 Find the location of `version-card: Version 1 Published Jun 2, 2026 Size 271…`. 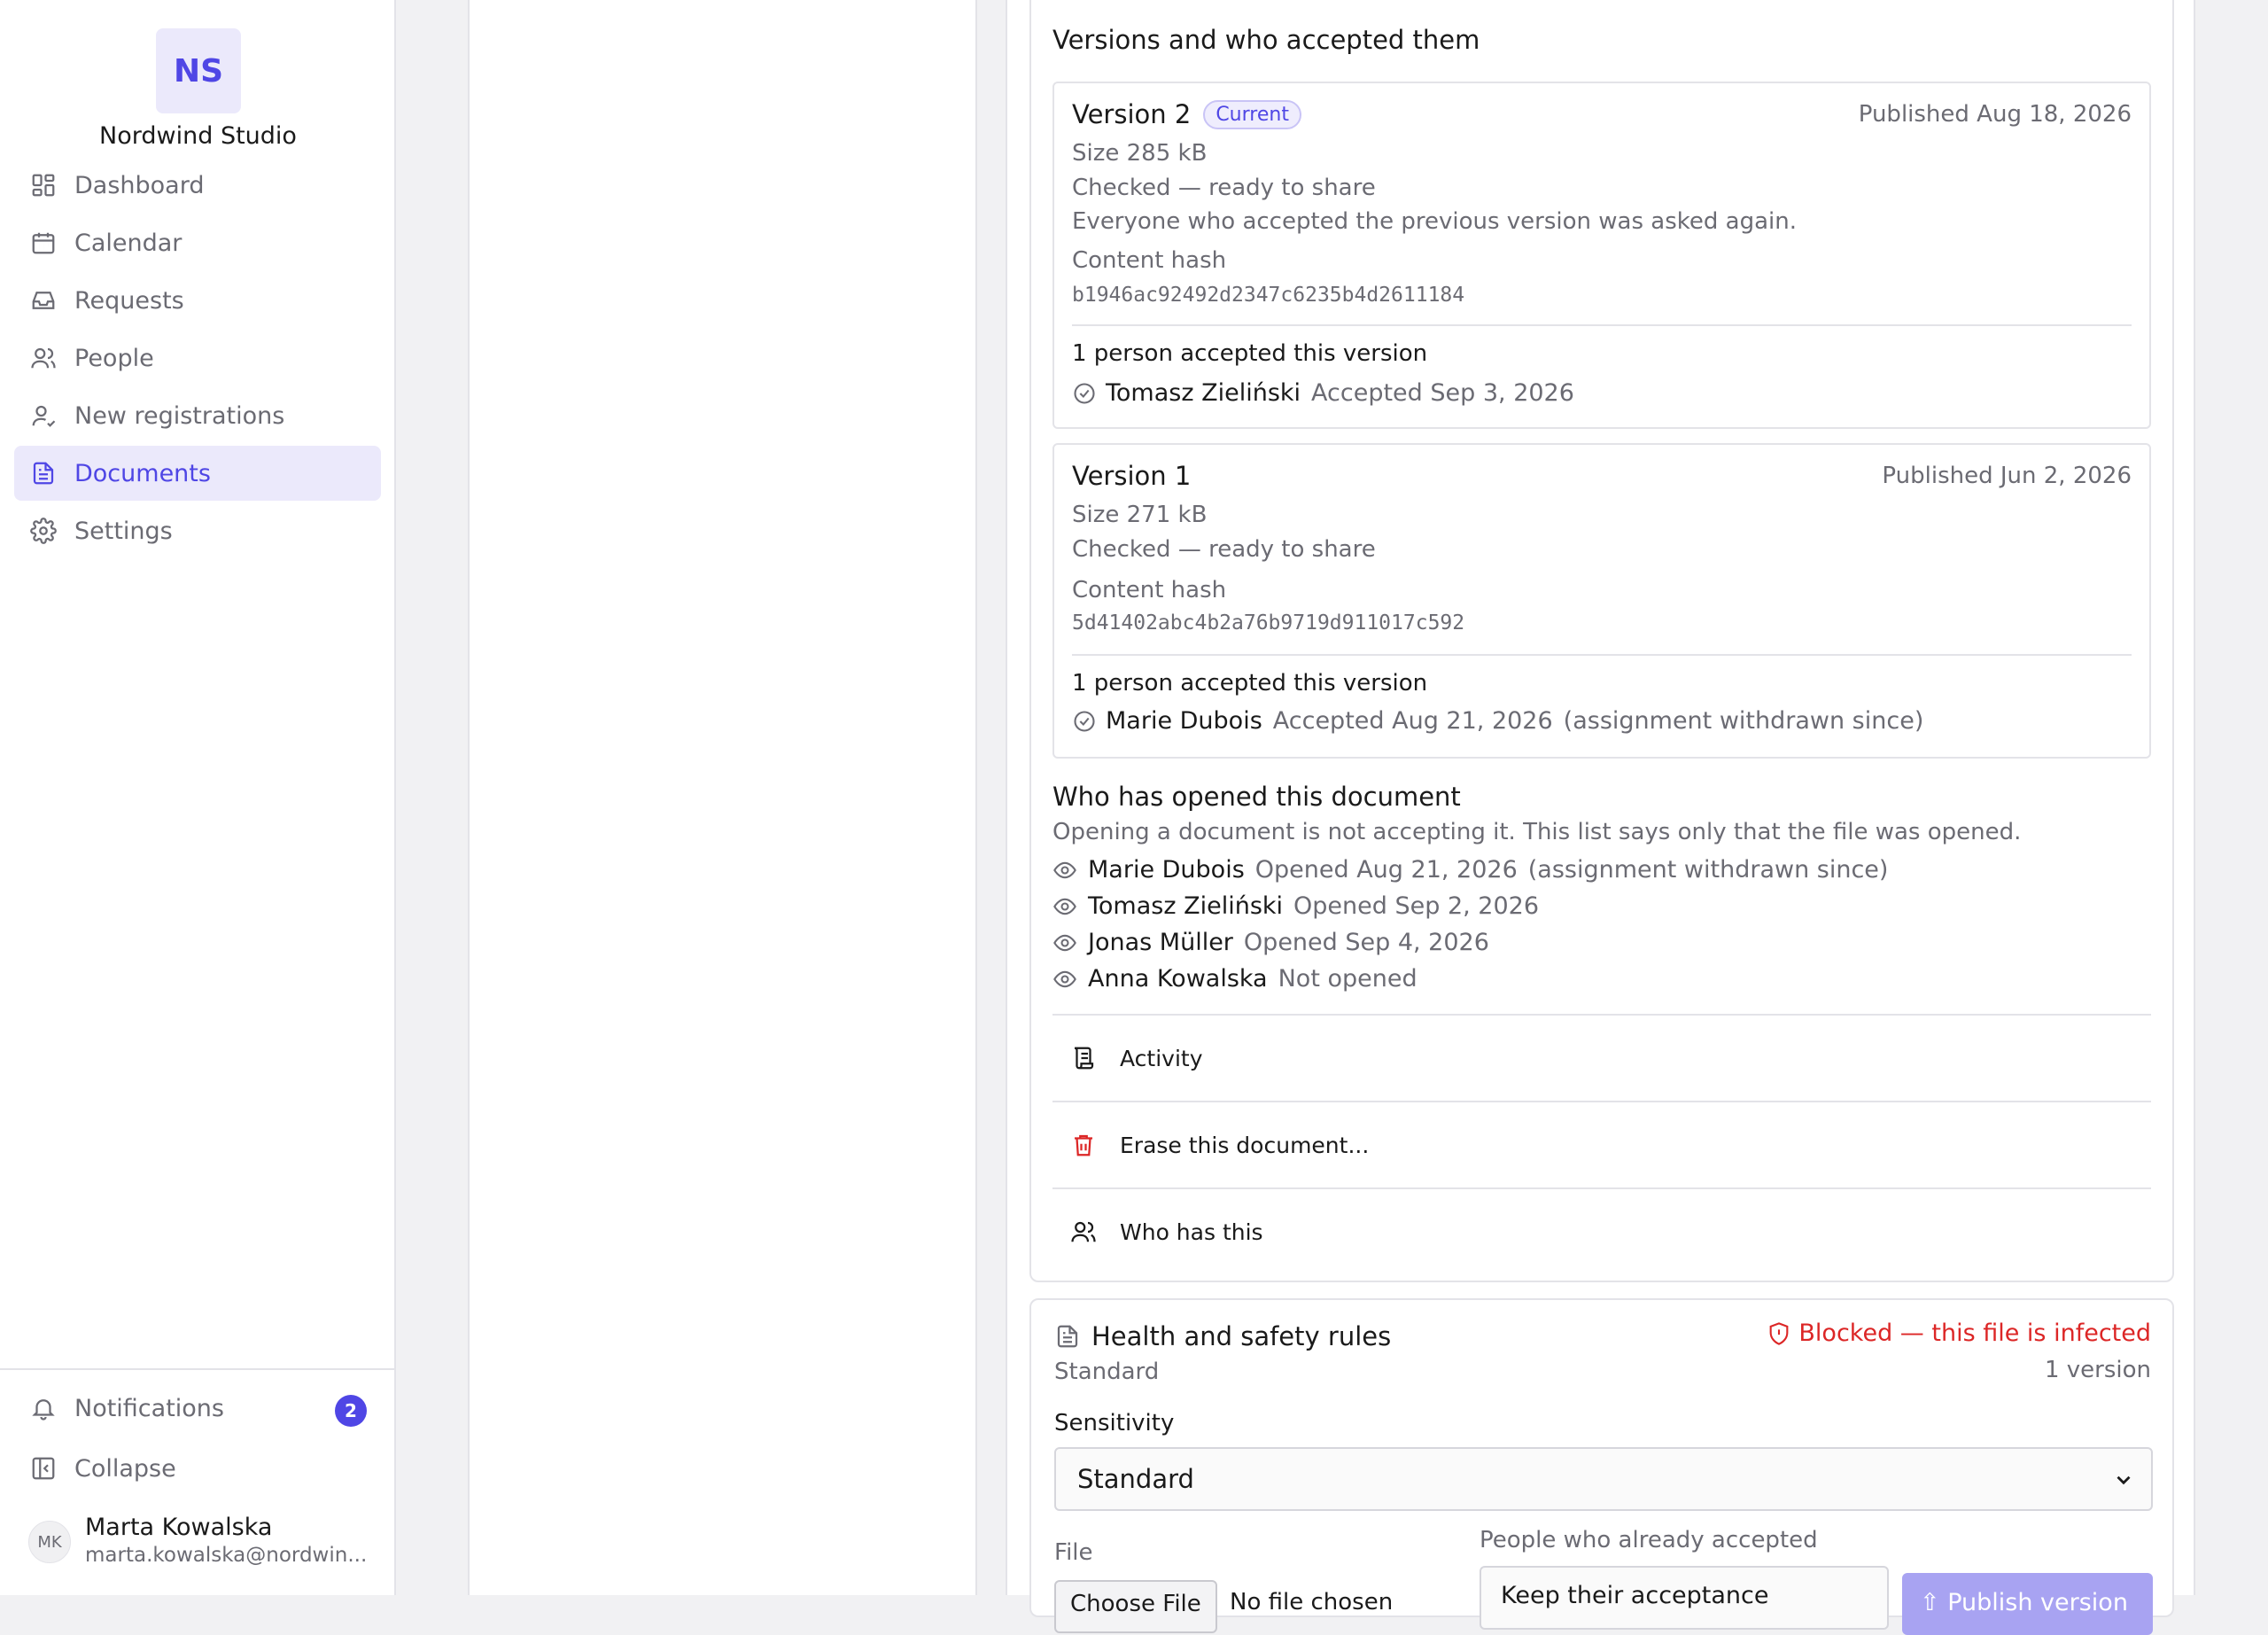

version-card: Version 1 Published Jun 2, 2026 Size 271… is located at coordinates (1601, 601).